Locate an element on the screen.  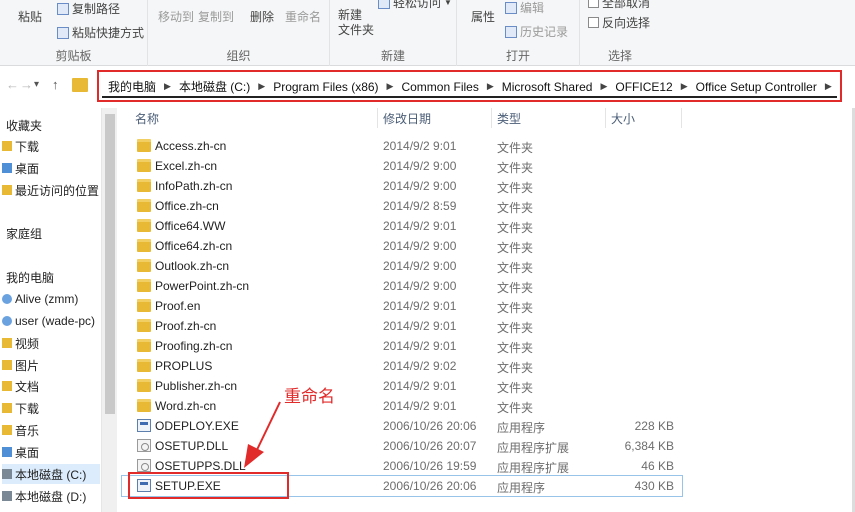
file-type: 应用程序 is located at coordinates (521, 428).